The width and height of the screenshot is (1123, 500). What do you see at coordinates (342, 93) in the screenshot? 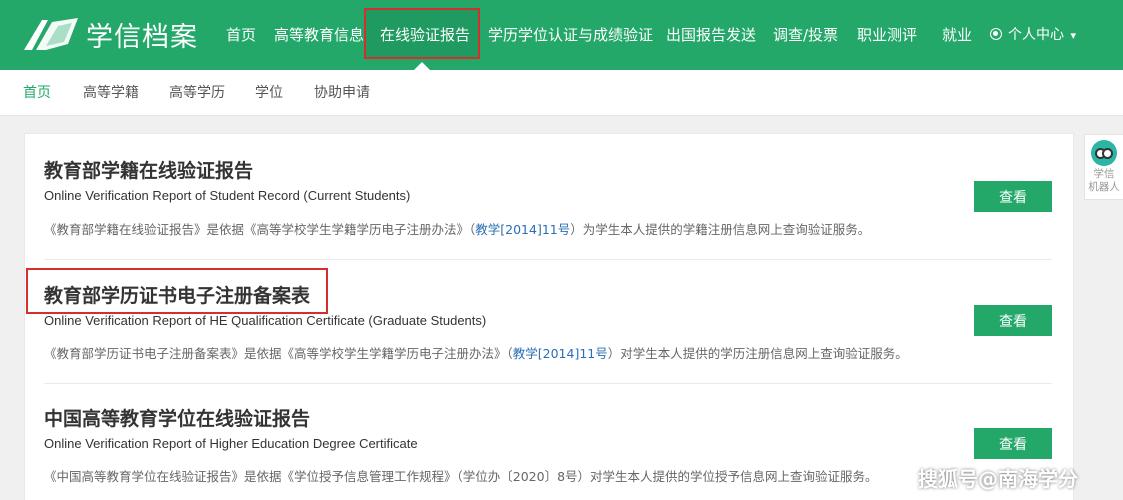
I see `subnav-assist-application: 协助申请` at bounding box center [342, 93].